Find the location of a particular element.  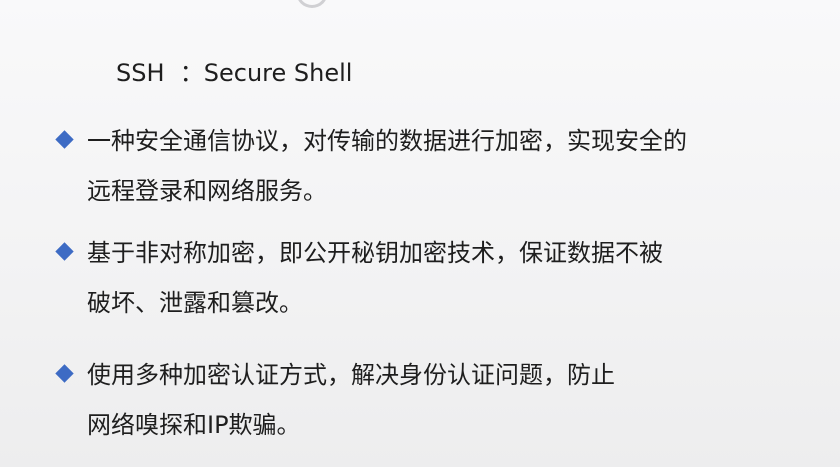

bullet-text-line: 破坏、泄露和篡改。 is located at coordinates (195, 303).